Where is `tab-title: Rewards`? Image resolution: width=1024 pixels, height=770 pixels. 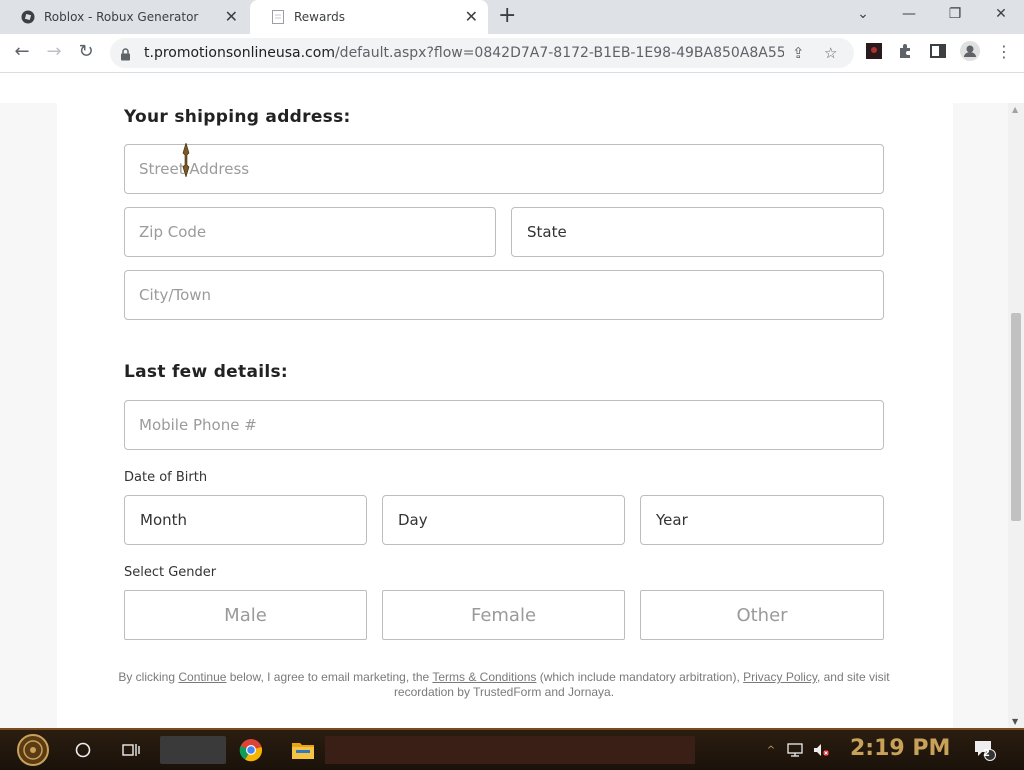 tab-title: Rewards is located at coordinates (319, 17).